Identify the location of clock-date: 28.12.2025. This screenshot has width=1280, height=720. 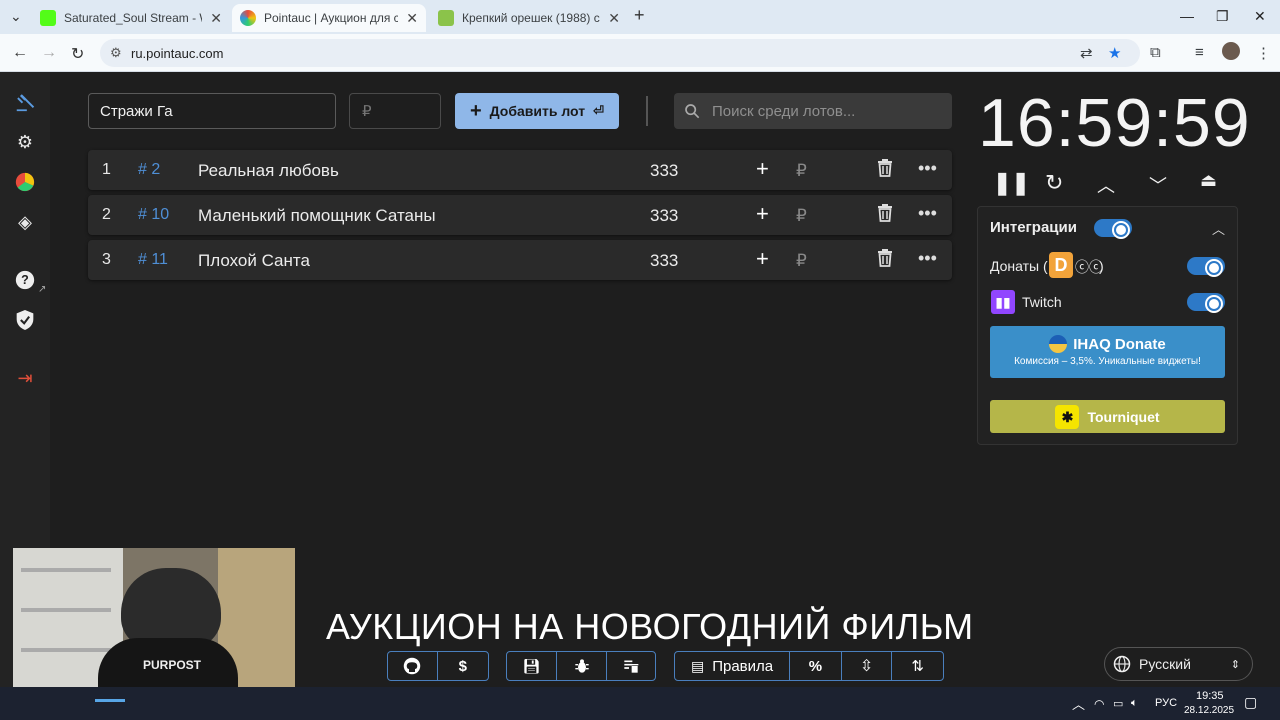
(1209, 710).